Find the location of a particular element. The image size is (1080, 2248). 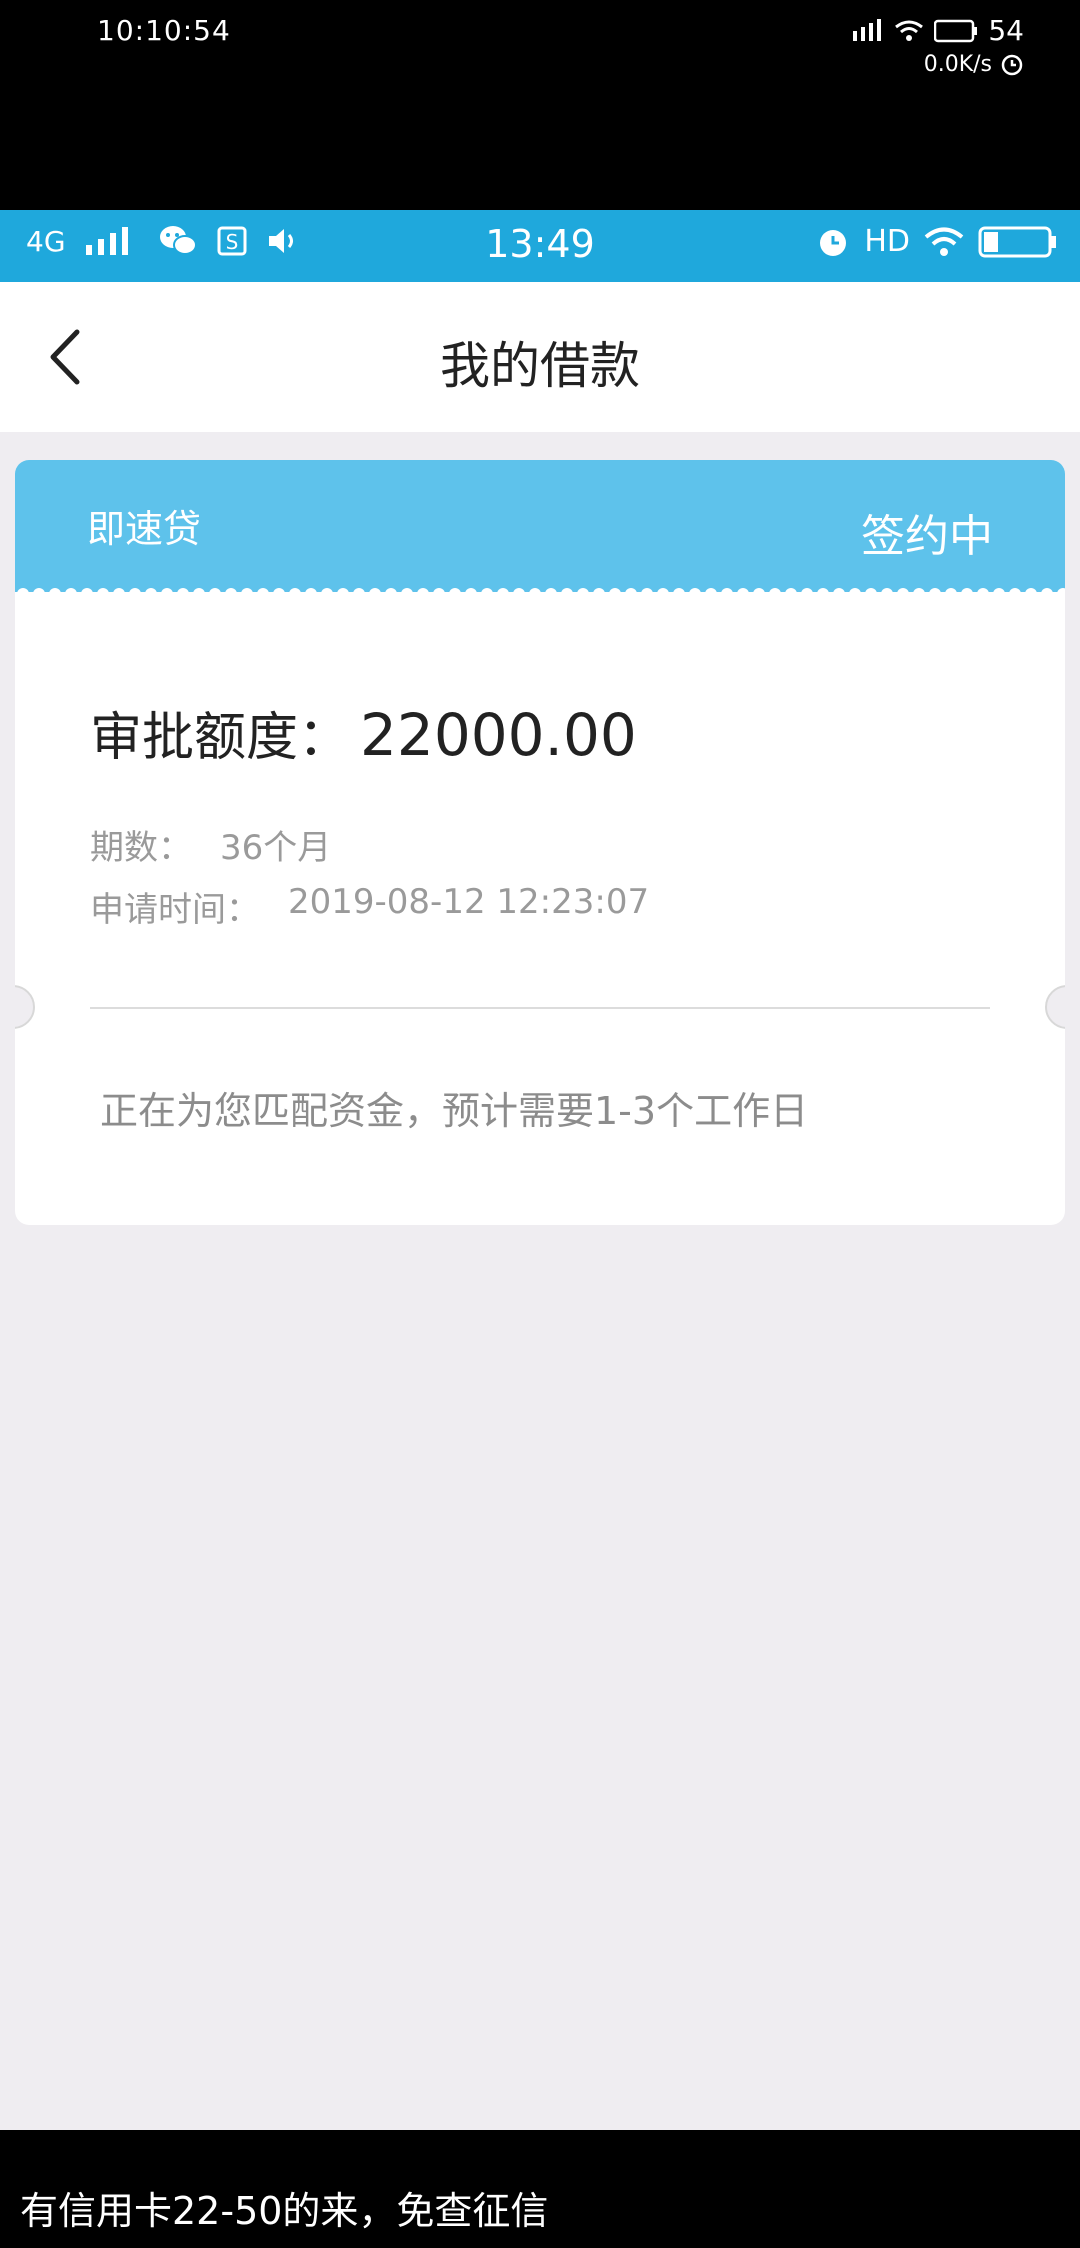

net-speed: 0.0K/s is located at coordinates (974, 64).